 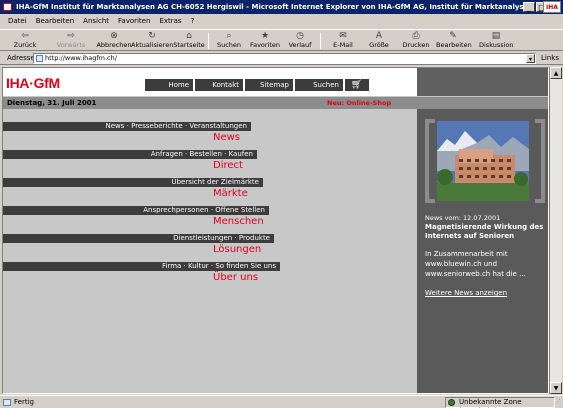 I want to click on links-button: Links, so click(x=550, y=58).